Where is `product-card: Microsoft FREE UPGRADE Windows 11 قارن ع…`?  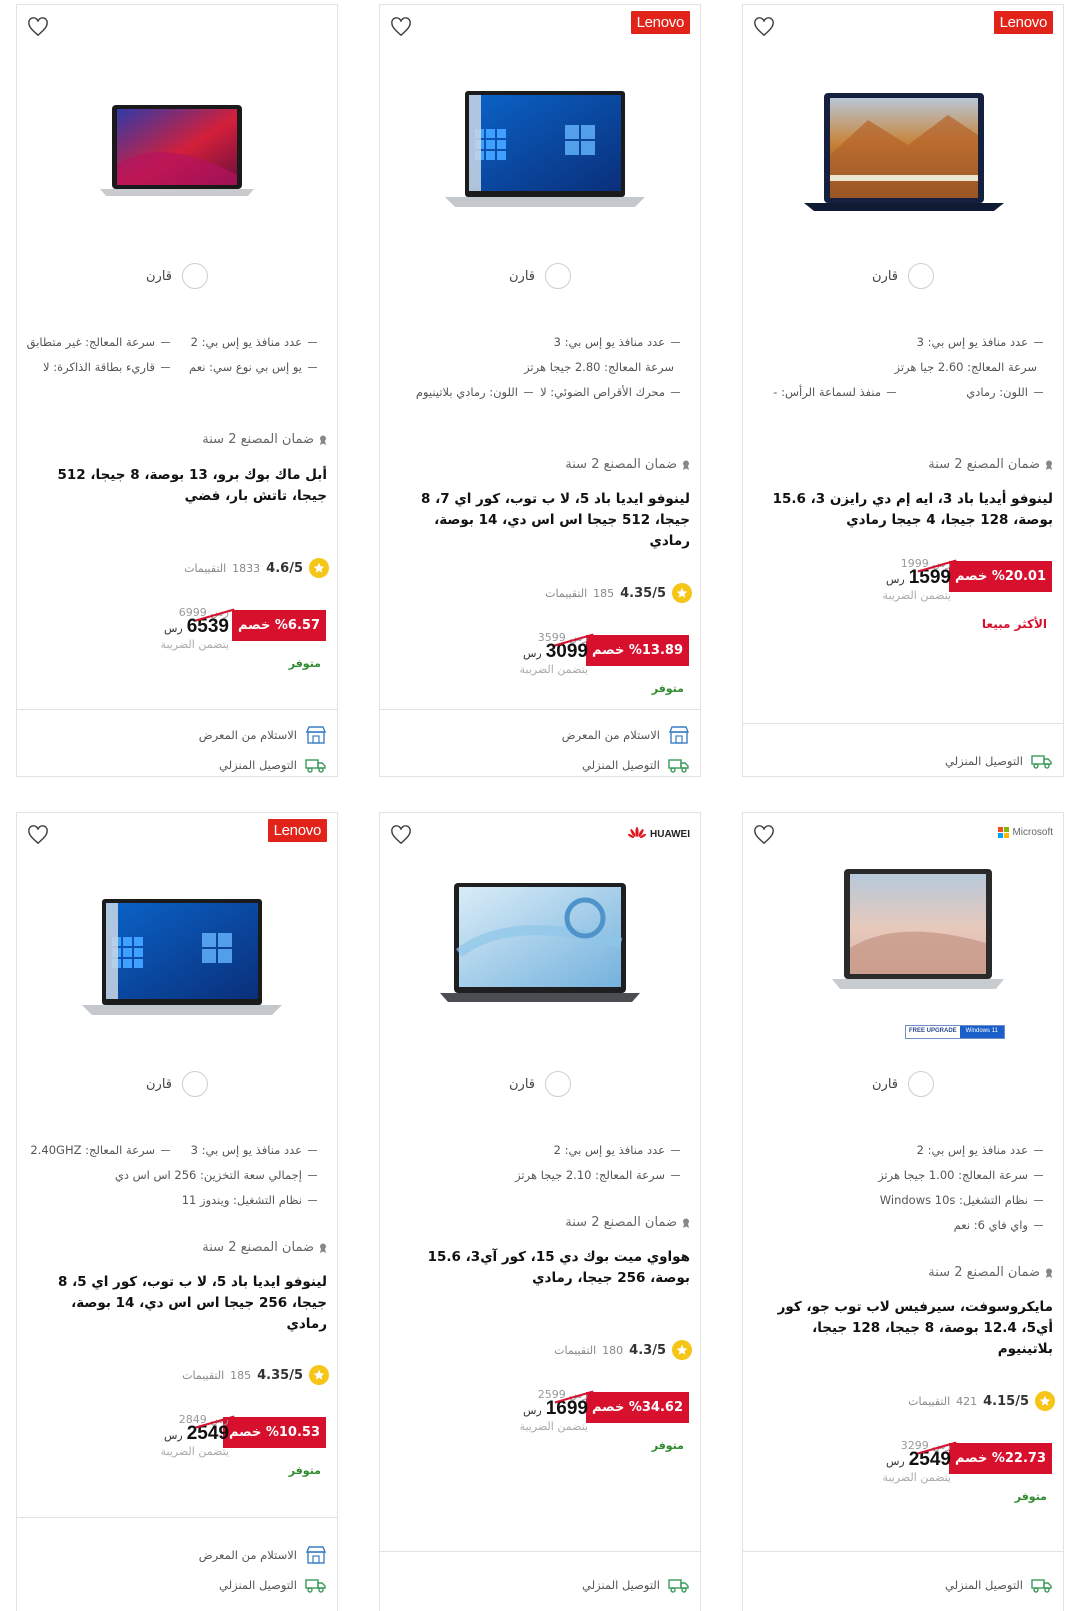
product-card: Microsoft FREE UPGRADE Windows 11 قارن ع… is located at coordinates (903, 1211).